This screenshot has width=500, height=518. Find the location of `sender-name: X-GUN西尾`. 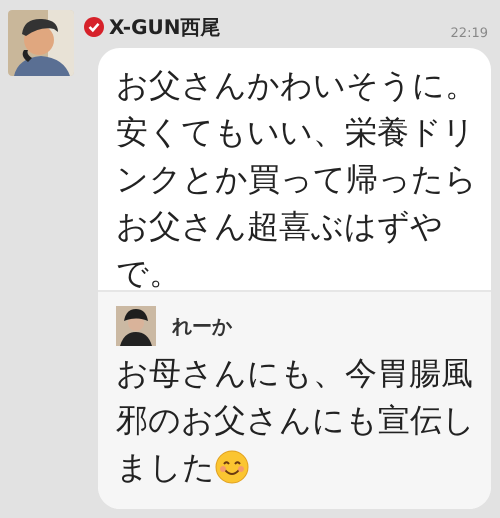

sender-name: X-GUN西尾 is located at coordinates (164, 27).